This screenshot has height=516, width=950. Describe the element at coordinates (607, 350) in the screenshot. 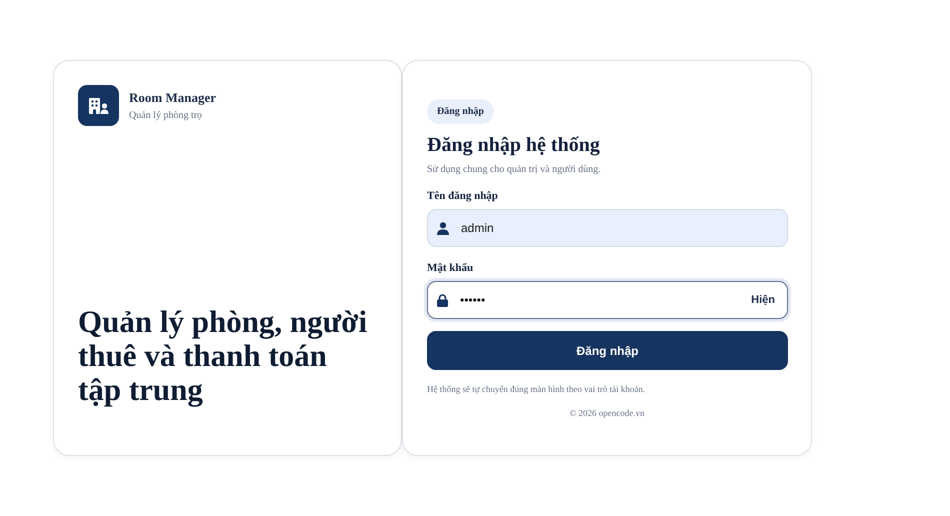

I see `login-button: Đăng nhập` at that location.